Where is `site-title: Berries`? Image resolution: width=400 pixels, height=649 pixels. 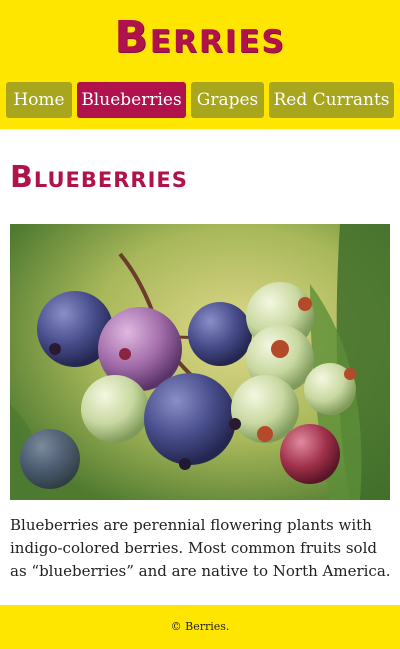 site-title: Berries is located at coordinates (200, 37).